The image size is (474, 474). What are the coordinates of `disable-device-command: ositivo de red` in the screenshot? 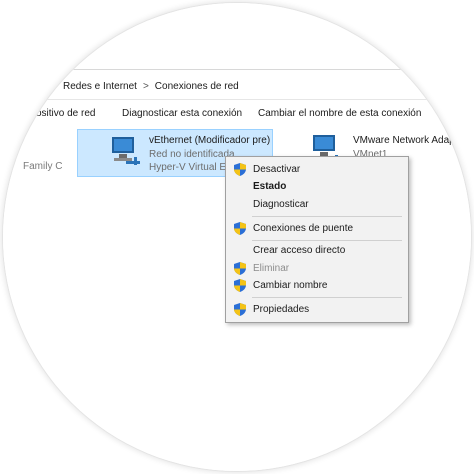 It's located at (65, 113).